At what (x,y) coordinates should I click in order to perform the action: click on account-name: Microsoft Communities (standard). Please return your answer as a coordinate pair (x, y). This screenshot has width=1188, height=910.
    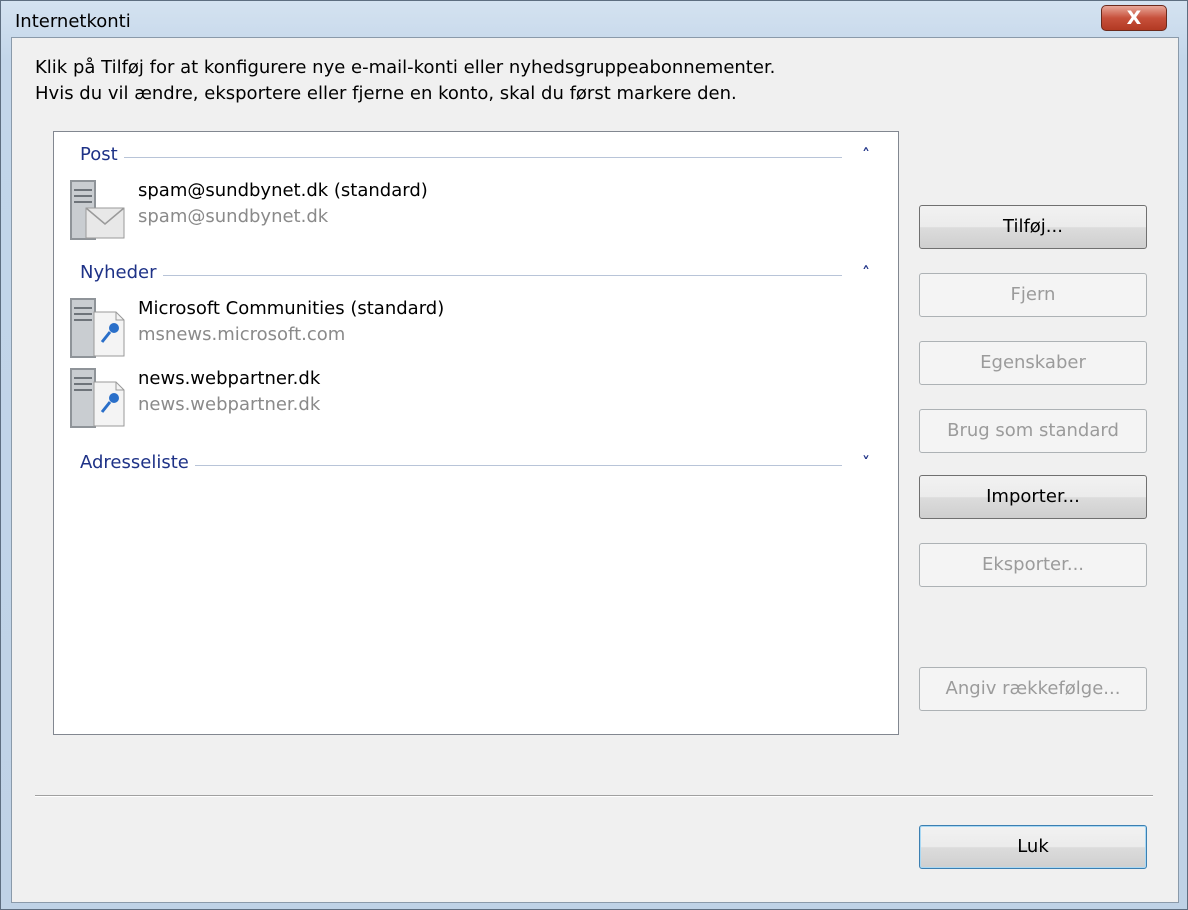
    Looking at the image, I should click on (291, 308).